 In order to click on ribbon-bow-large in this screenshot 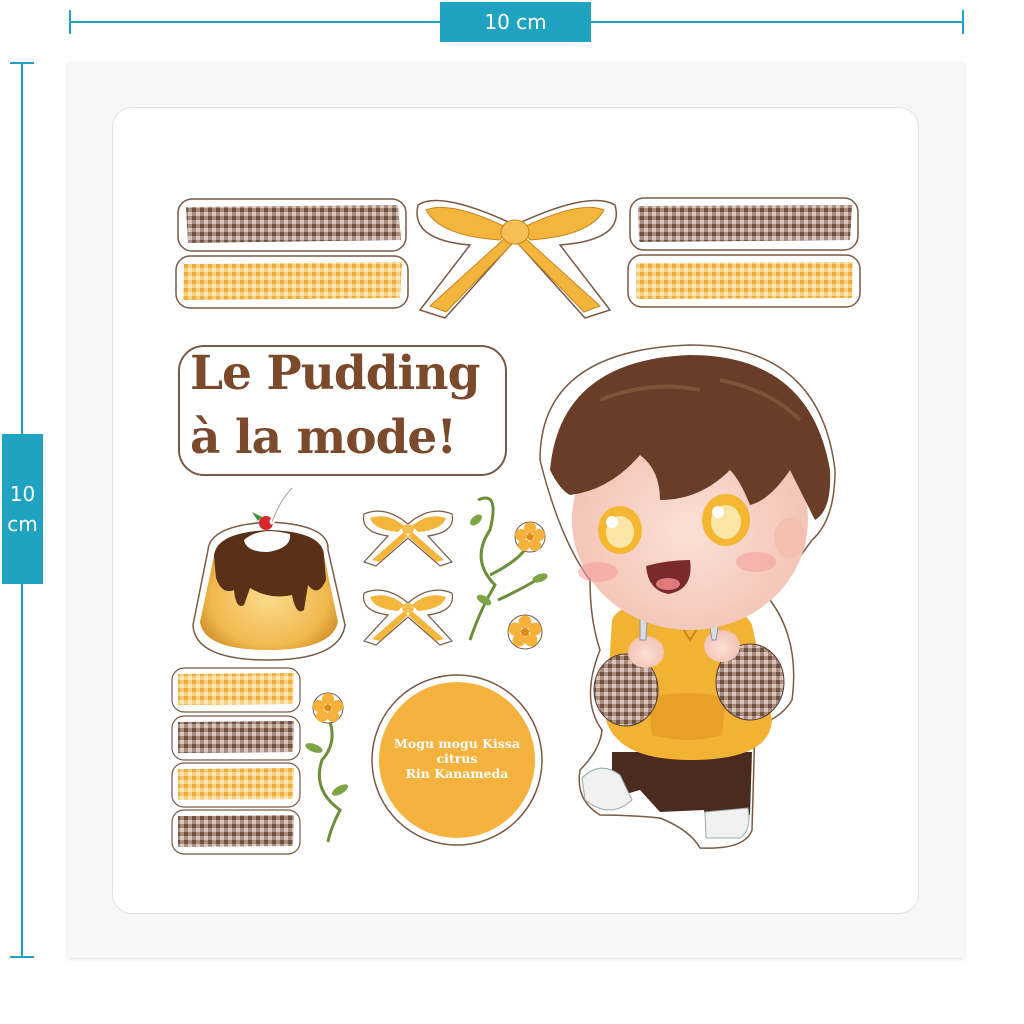, I will do `click(516, 259)`.